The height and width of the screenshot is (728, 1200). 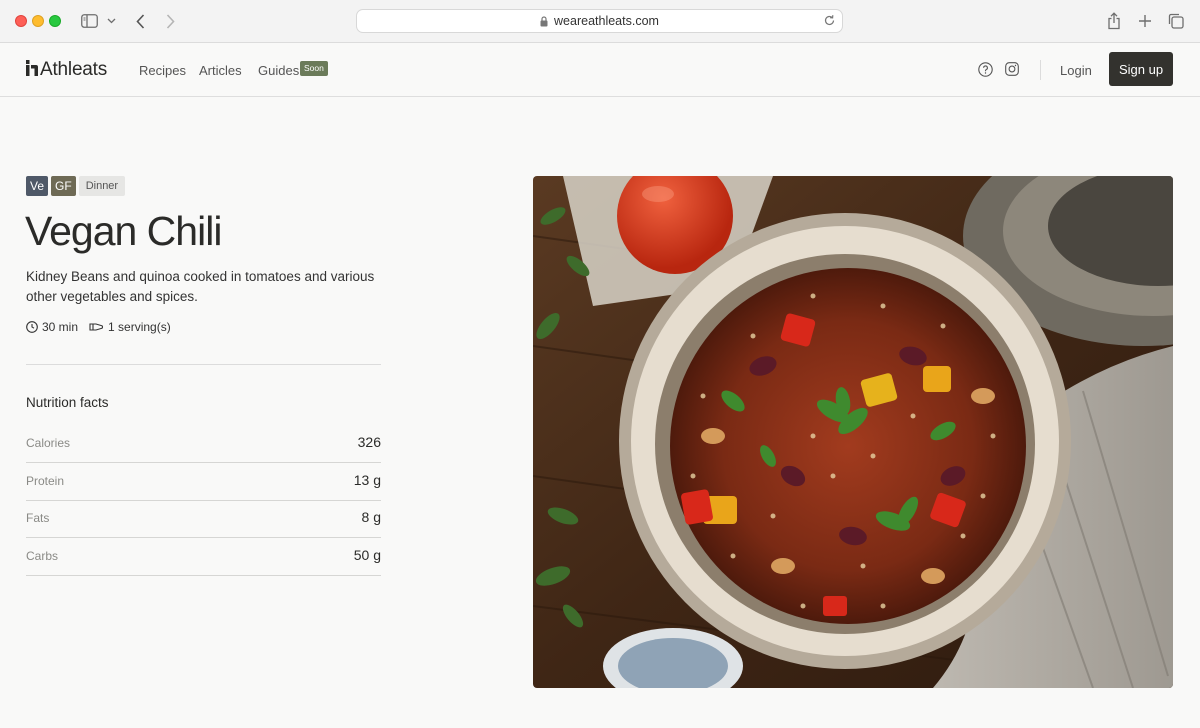 I want to click on minimize-window-button, so click(x=38, y=21).